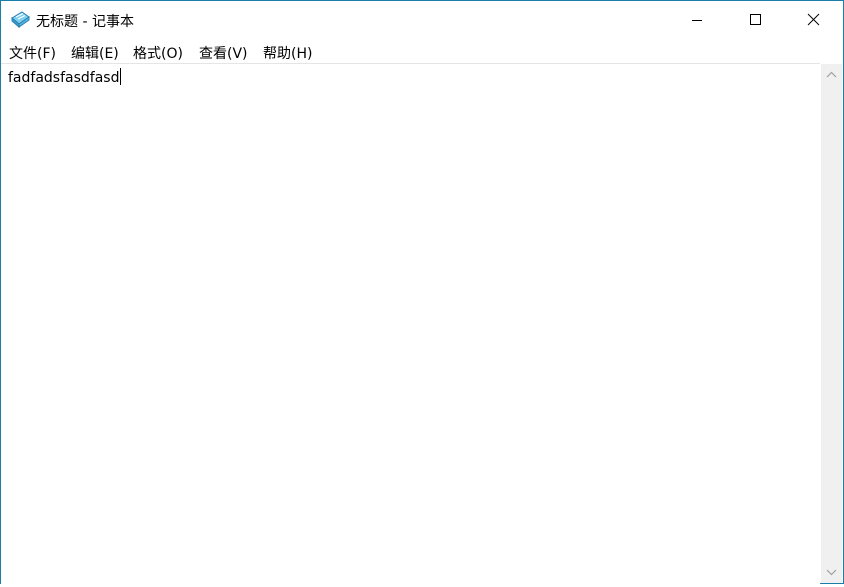  Describe the element at coordinates (95, 53) in the screenshot. I see `menu-edit: 编辑(E)` at that location.